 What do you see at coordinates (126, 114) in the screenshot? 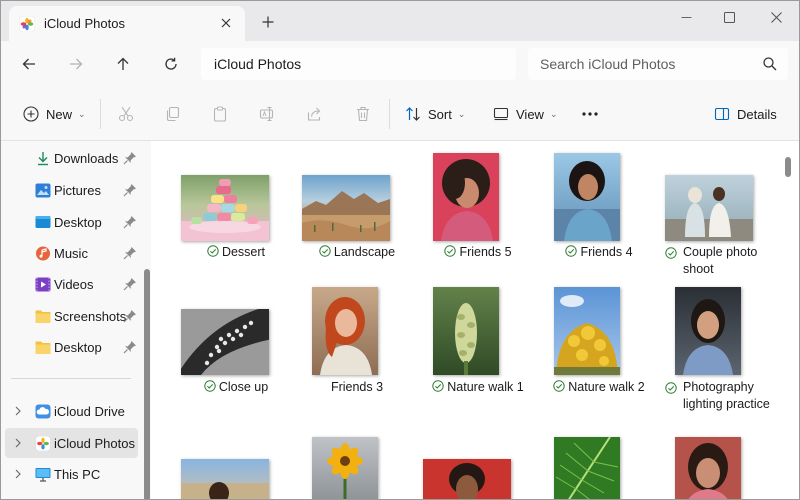
I see `cut-button` at bounding box center [126, 114].